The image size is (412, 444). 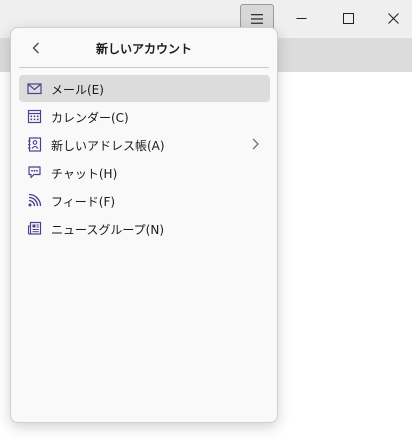 I want to click on close-button, so click(x=391, y=18).